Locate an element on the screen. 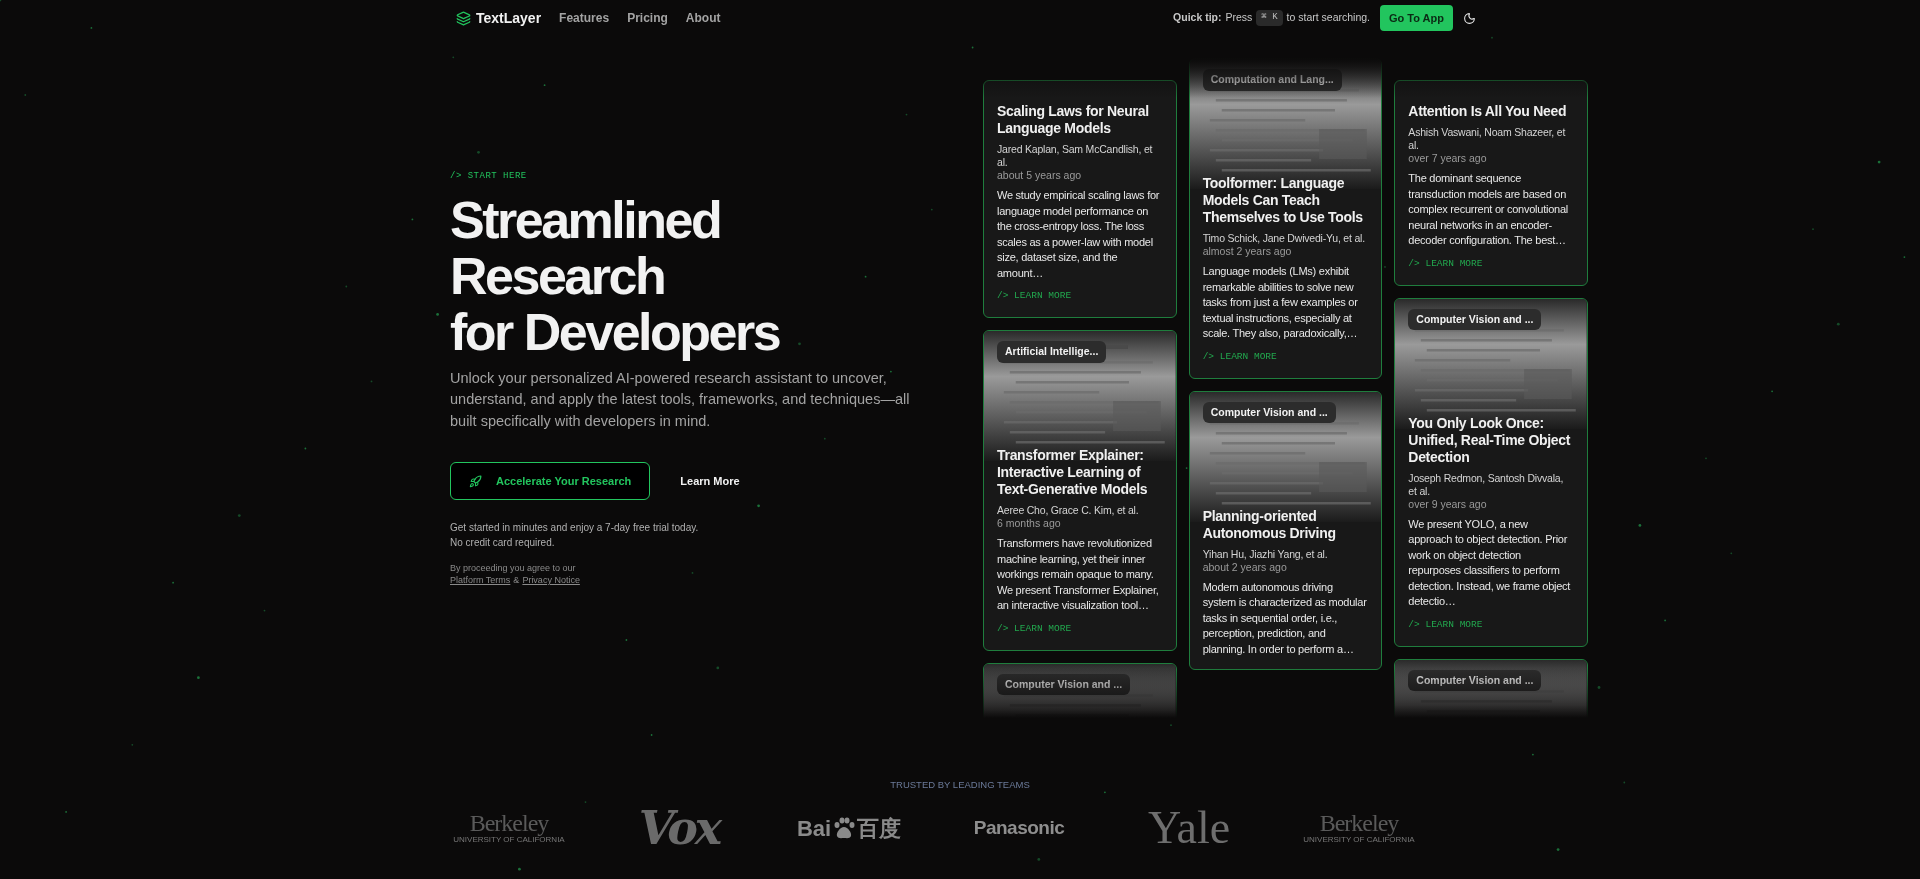  rocket-icon is located at coordinates (475, 481).